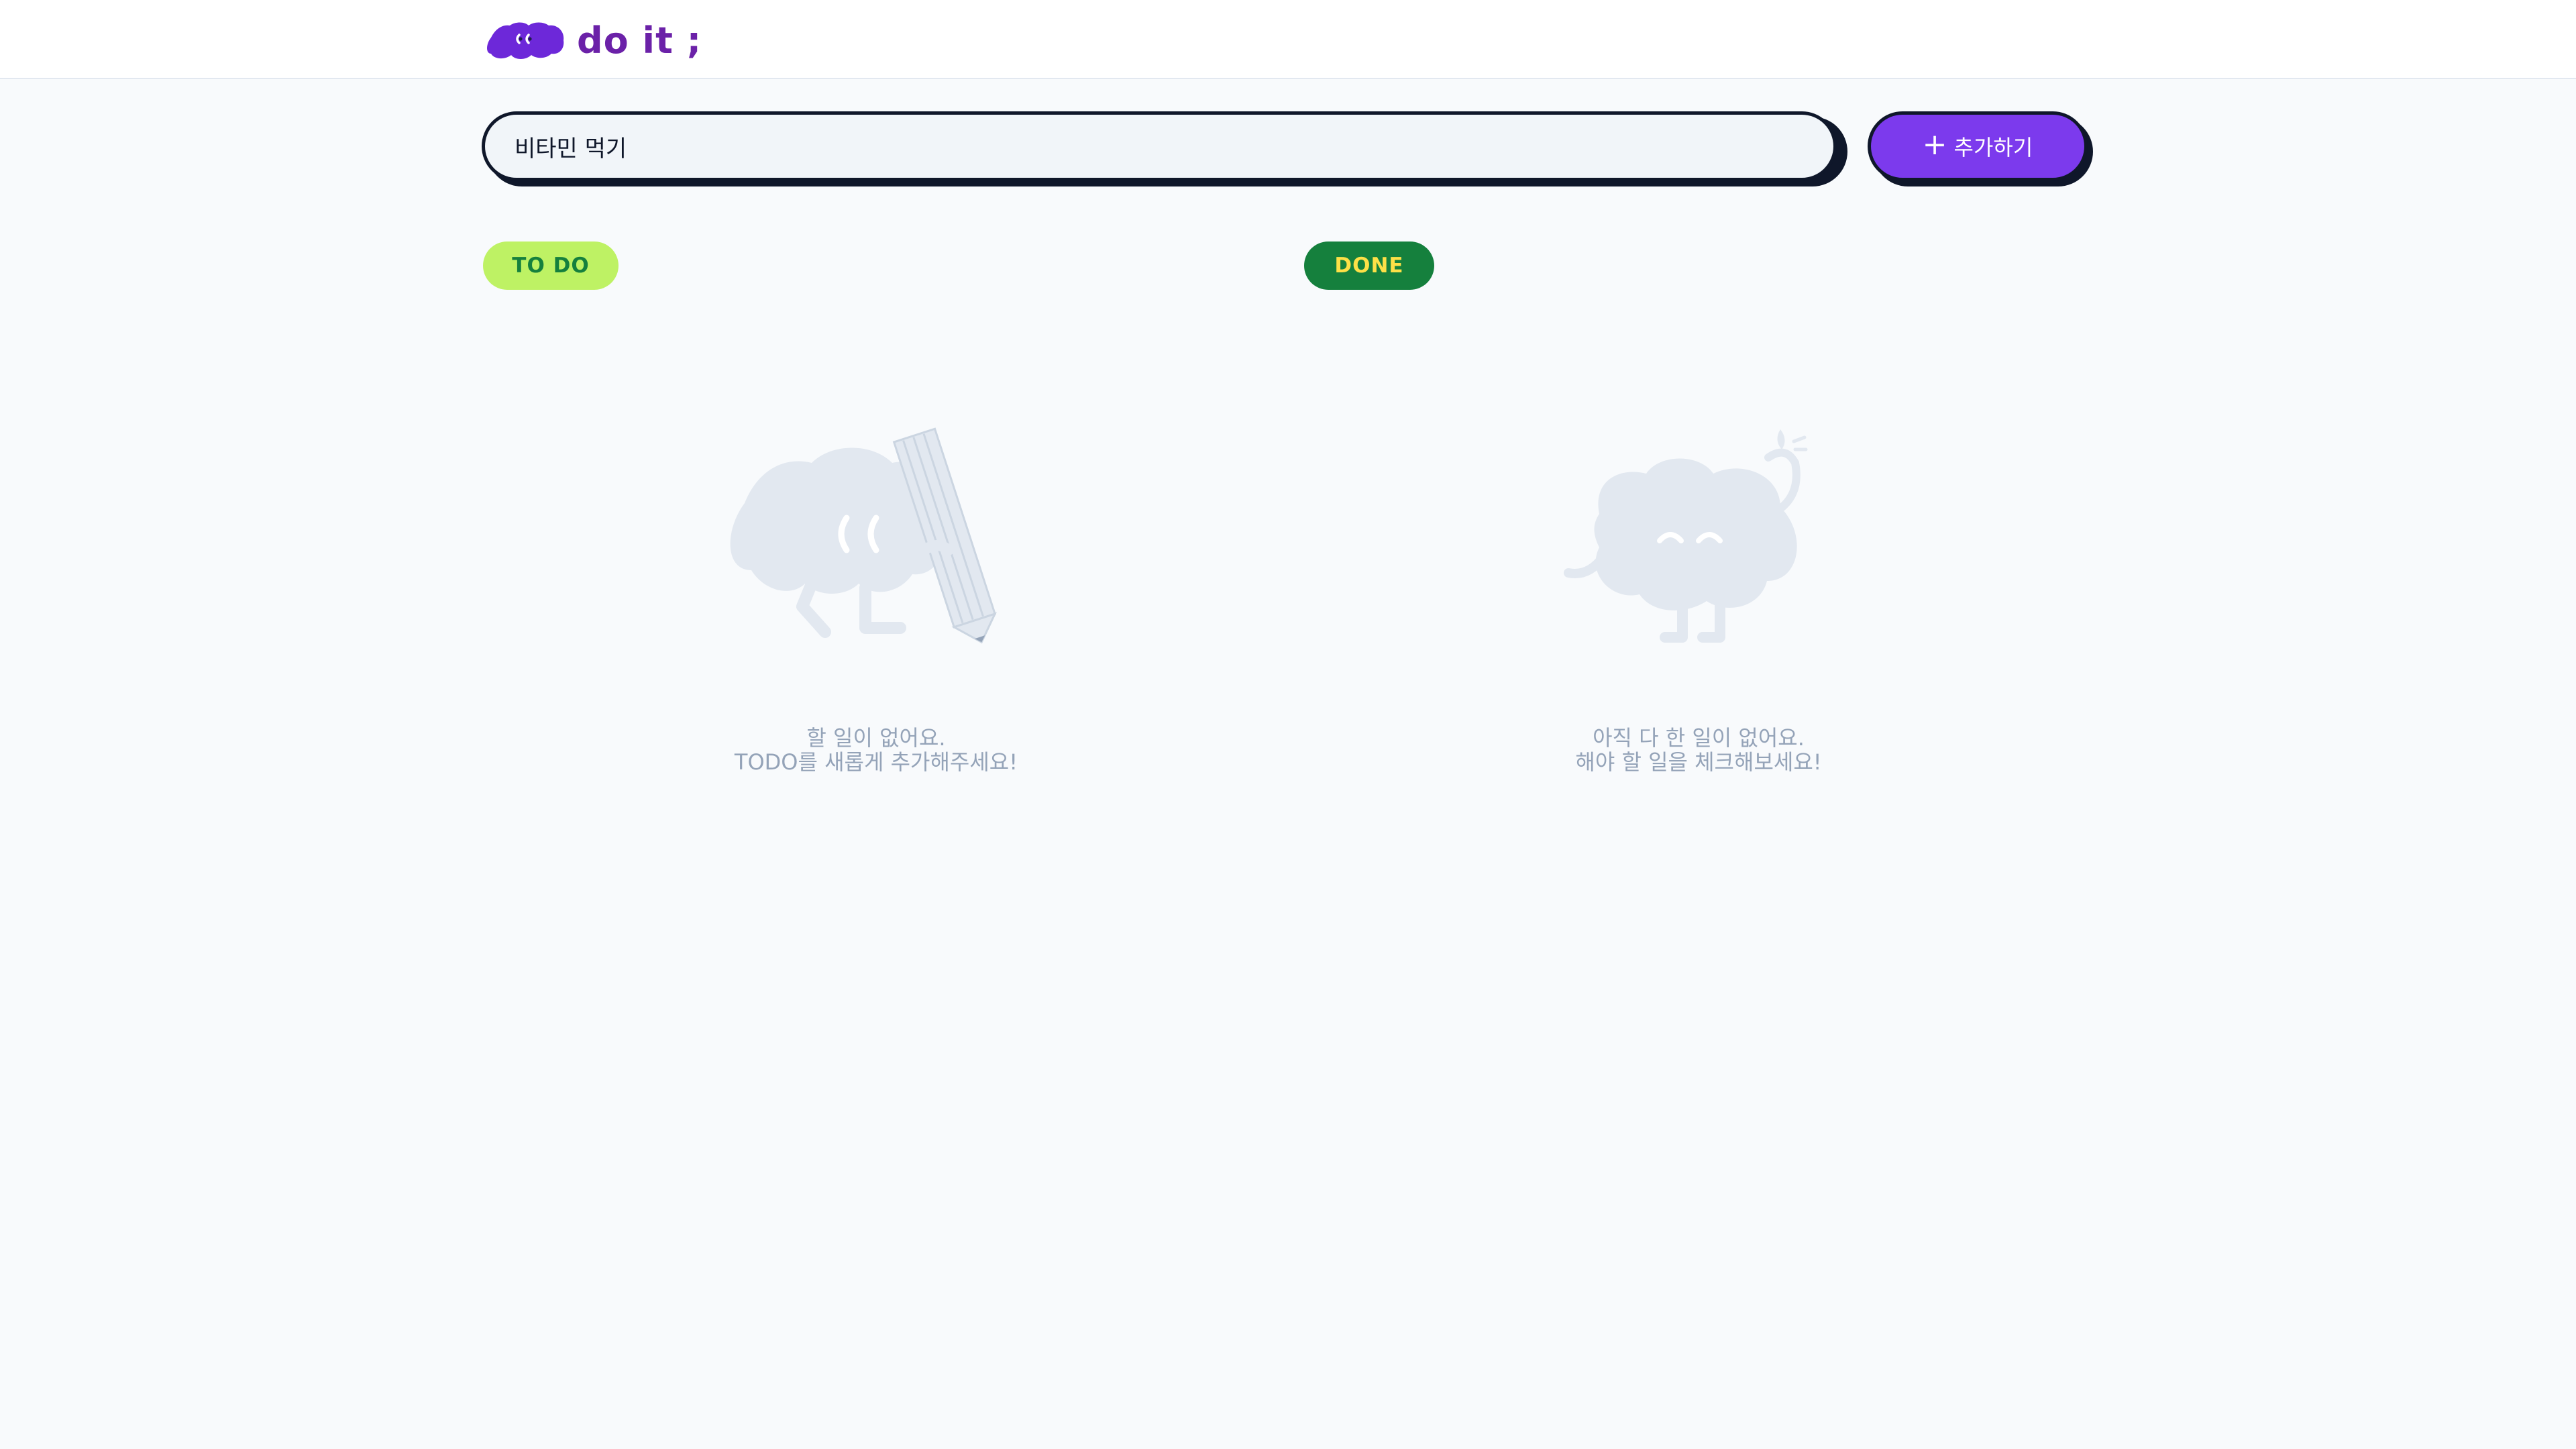 The height and width of the screenshot is (1449, 2576). I want to click on done-empty-line-1: 아직 다 한 일이 없어요., so click(1699, 738).